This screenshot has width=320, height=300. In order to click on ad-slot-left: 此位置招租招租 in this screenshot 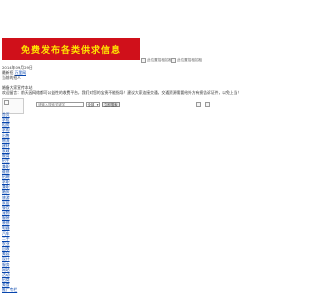, I will do `click(156, 60)`.